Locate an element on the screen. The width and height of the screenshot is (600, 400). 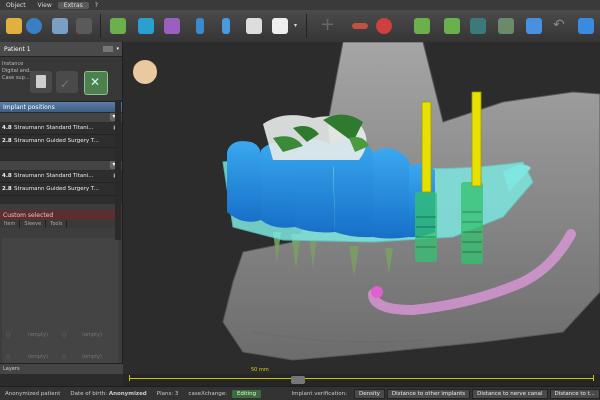
cube-button is located at coordinates (534, 26).